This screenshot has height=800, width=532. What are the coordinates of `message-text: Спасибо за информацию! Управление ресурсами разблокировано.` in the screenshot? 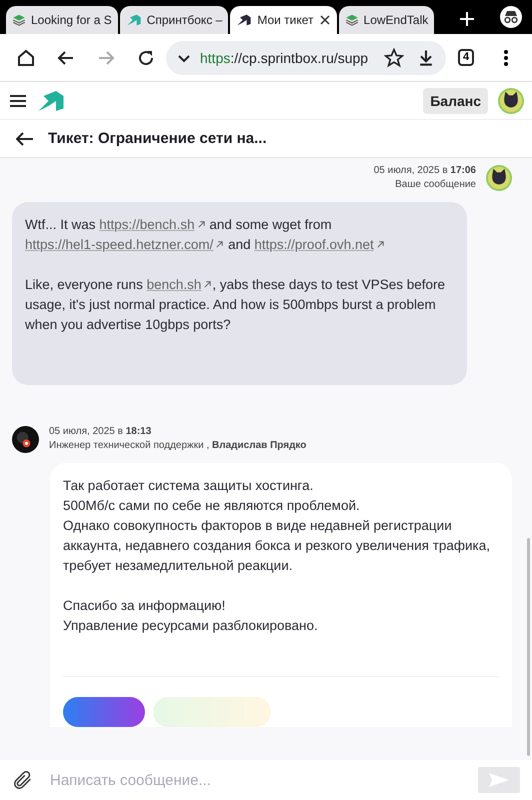 It's located at (191, 616).